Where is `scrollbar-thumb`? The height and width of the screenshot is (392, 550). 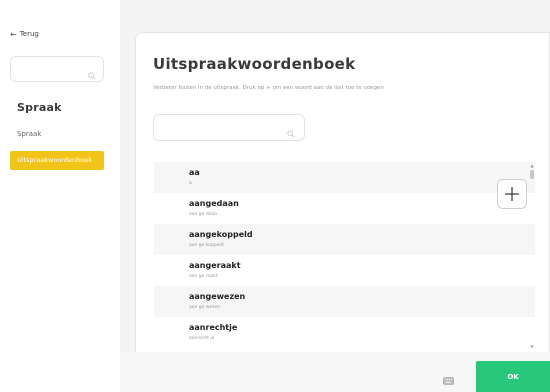 scrollbar-thumb is located at coordinates (532, 174).